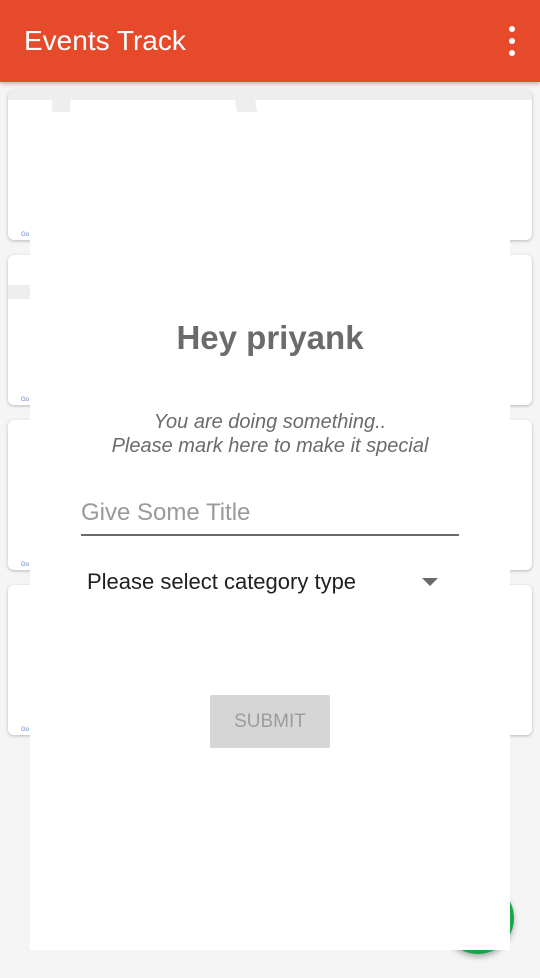 This screenshot has width=540, height=978. Describe the element at coordinates (270, 446) in the screenshot. I see `dialog-message-line2: Please mark here to make it special` at that location.